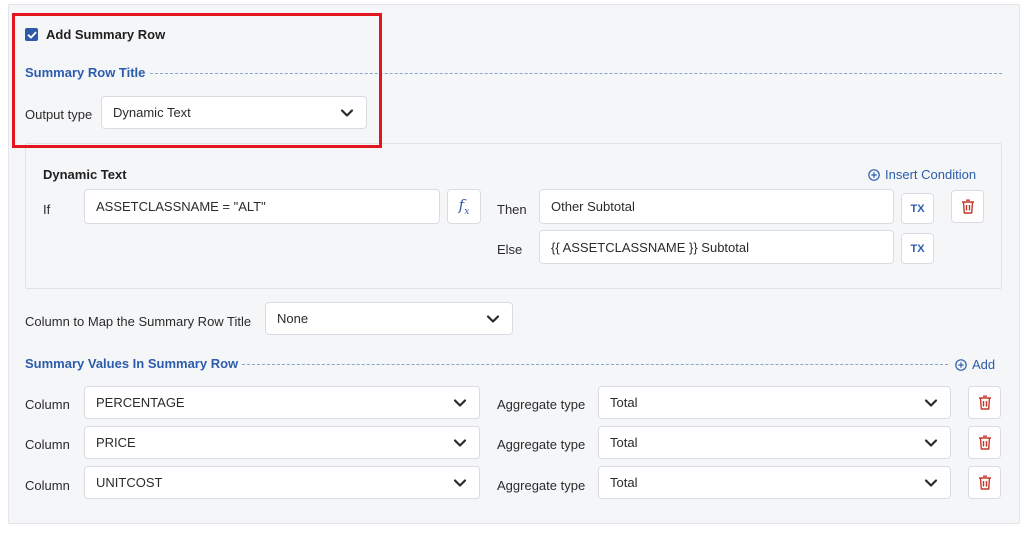  I want to click on else-value: {{ ASSETCLASSNAME }} Subtotal, so click(650, 247).